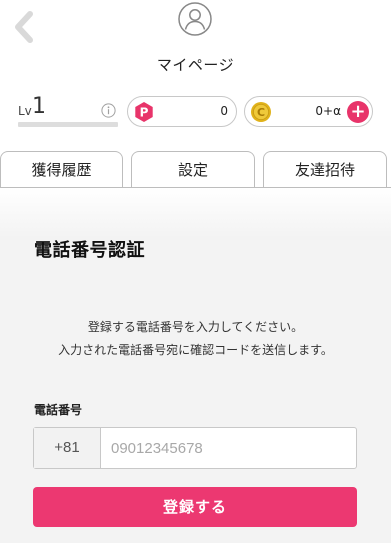 This screenshot has width=391, height=543. I want to click on description-line-1: 登録する電話番号を入力してください。, so click(195, 327).